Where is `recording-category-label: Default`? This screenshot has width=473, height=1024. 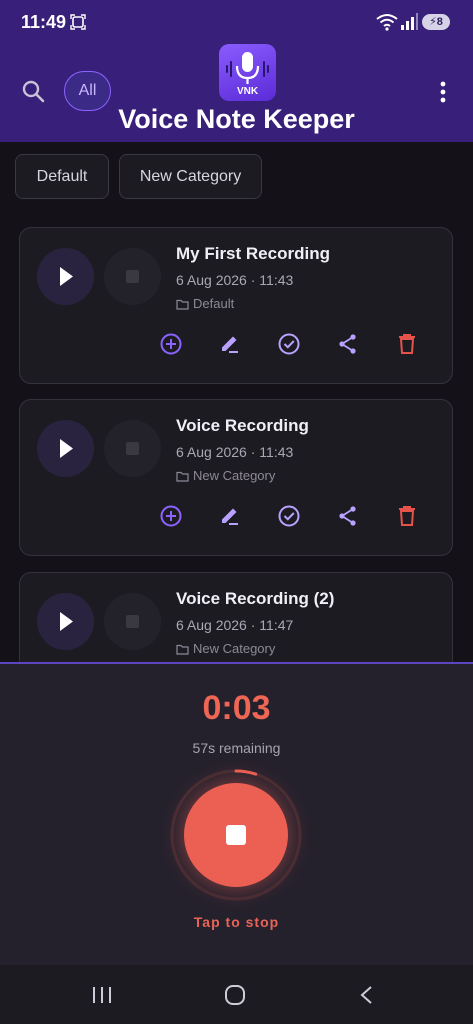
recording-category-label: Default is located at coordinates (214, 303).